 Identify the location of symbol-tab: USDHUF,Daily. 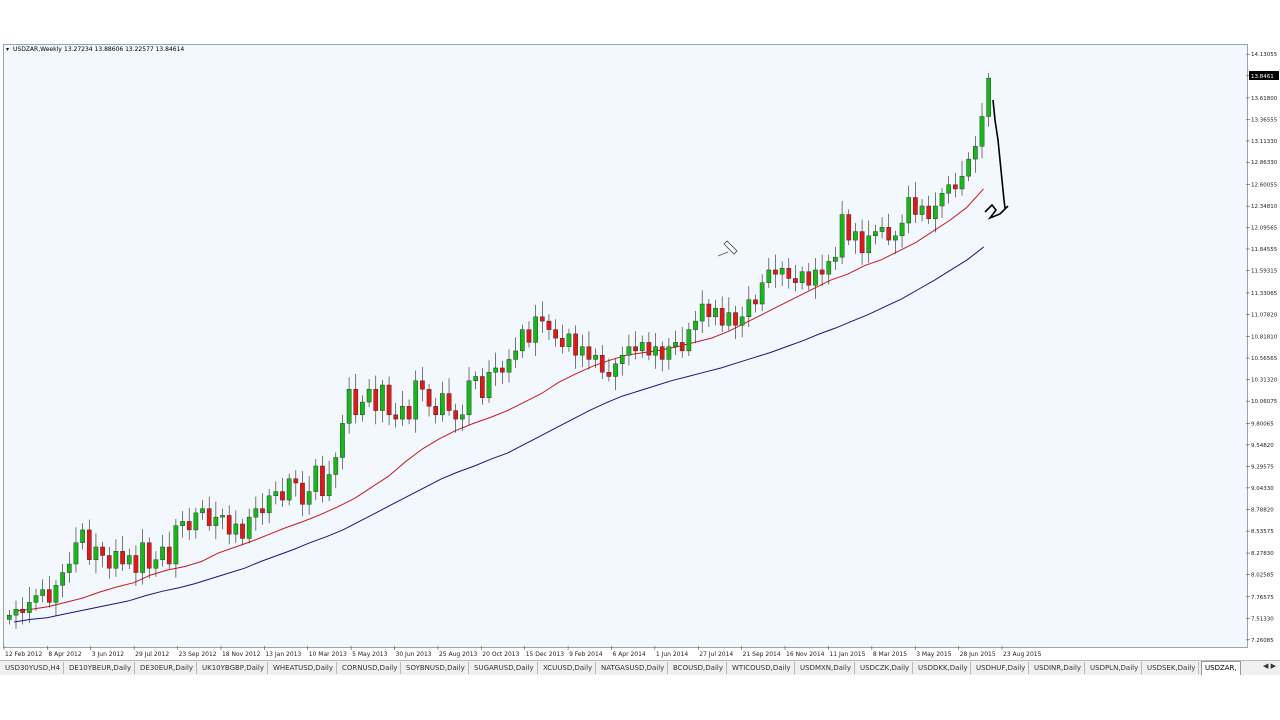
(1001, 668).